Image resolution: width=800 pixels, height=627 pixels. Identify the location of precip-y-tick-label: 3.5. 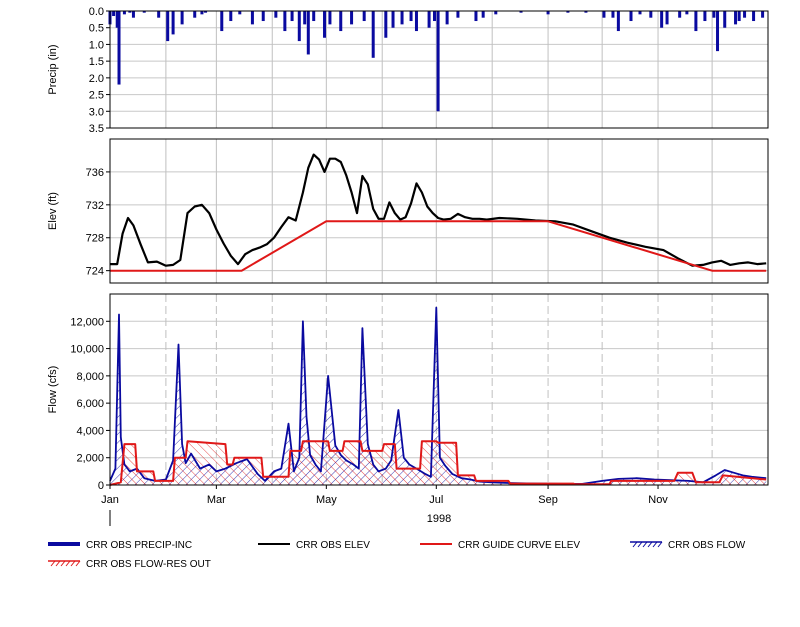
(96, 129).